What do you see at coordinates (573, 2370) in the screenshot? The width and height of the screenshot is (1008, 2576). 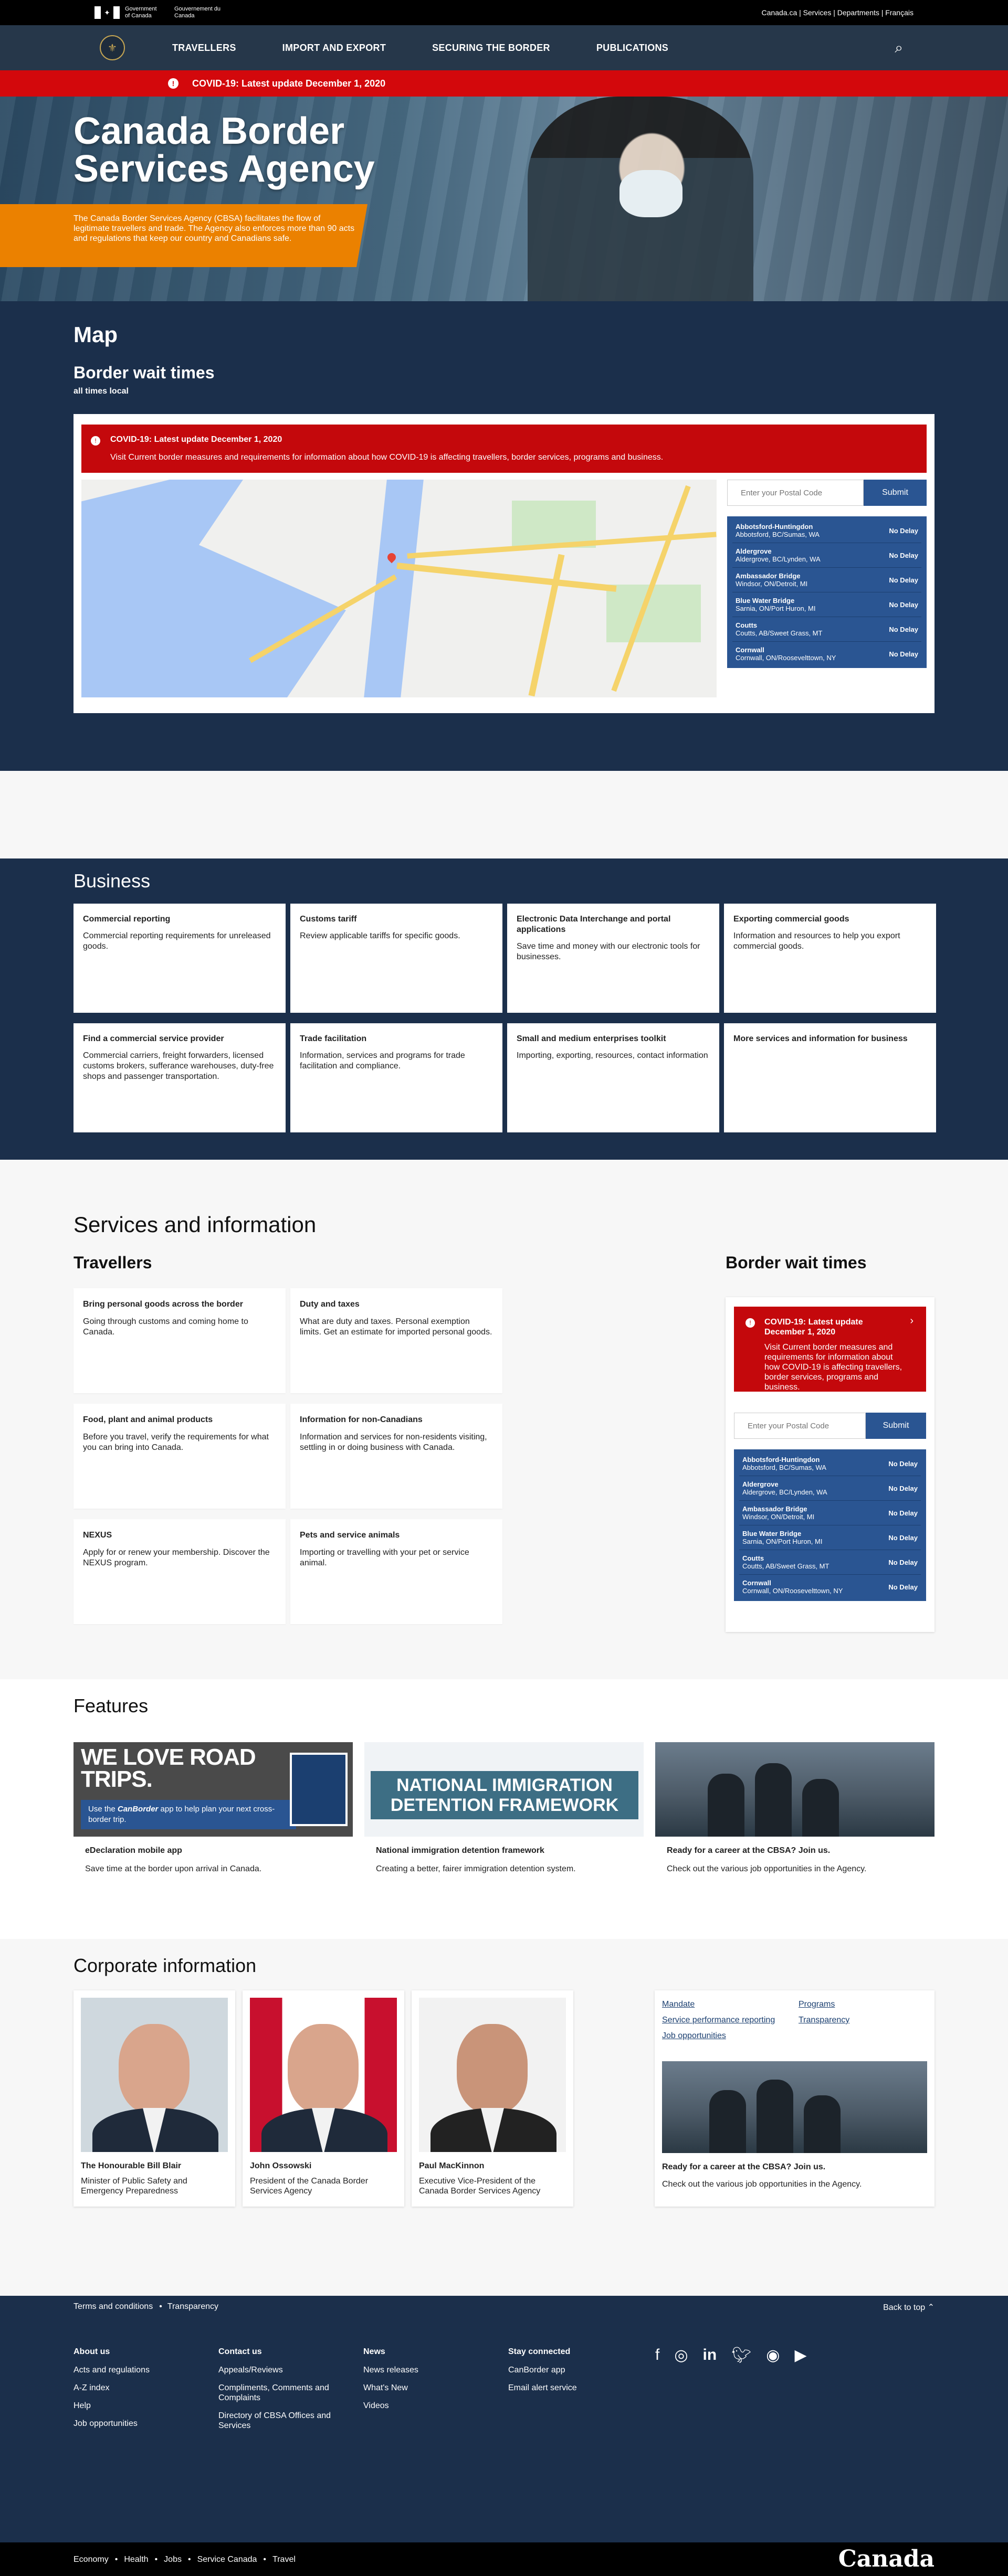 I see `footer-link: CanBorder app` at bounding box center [573, 2370].